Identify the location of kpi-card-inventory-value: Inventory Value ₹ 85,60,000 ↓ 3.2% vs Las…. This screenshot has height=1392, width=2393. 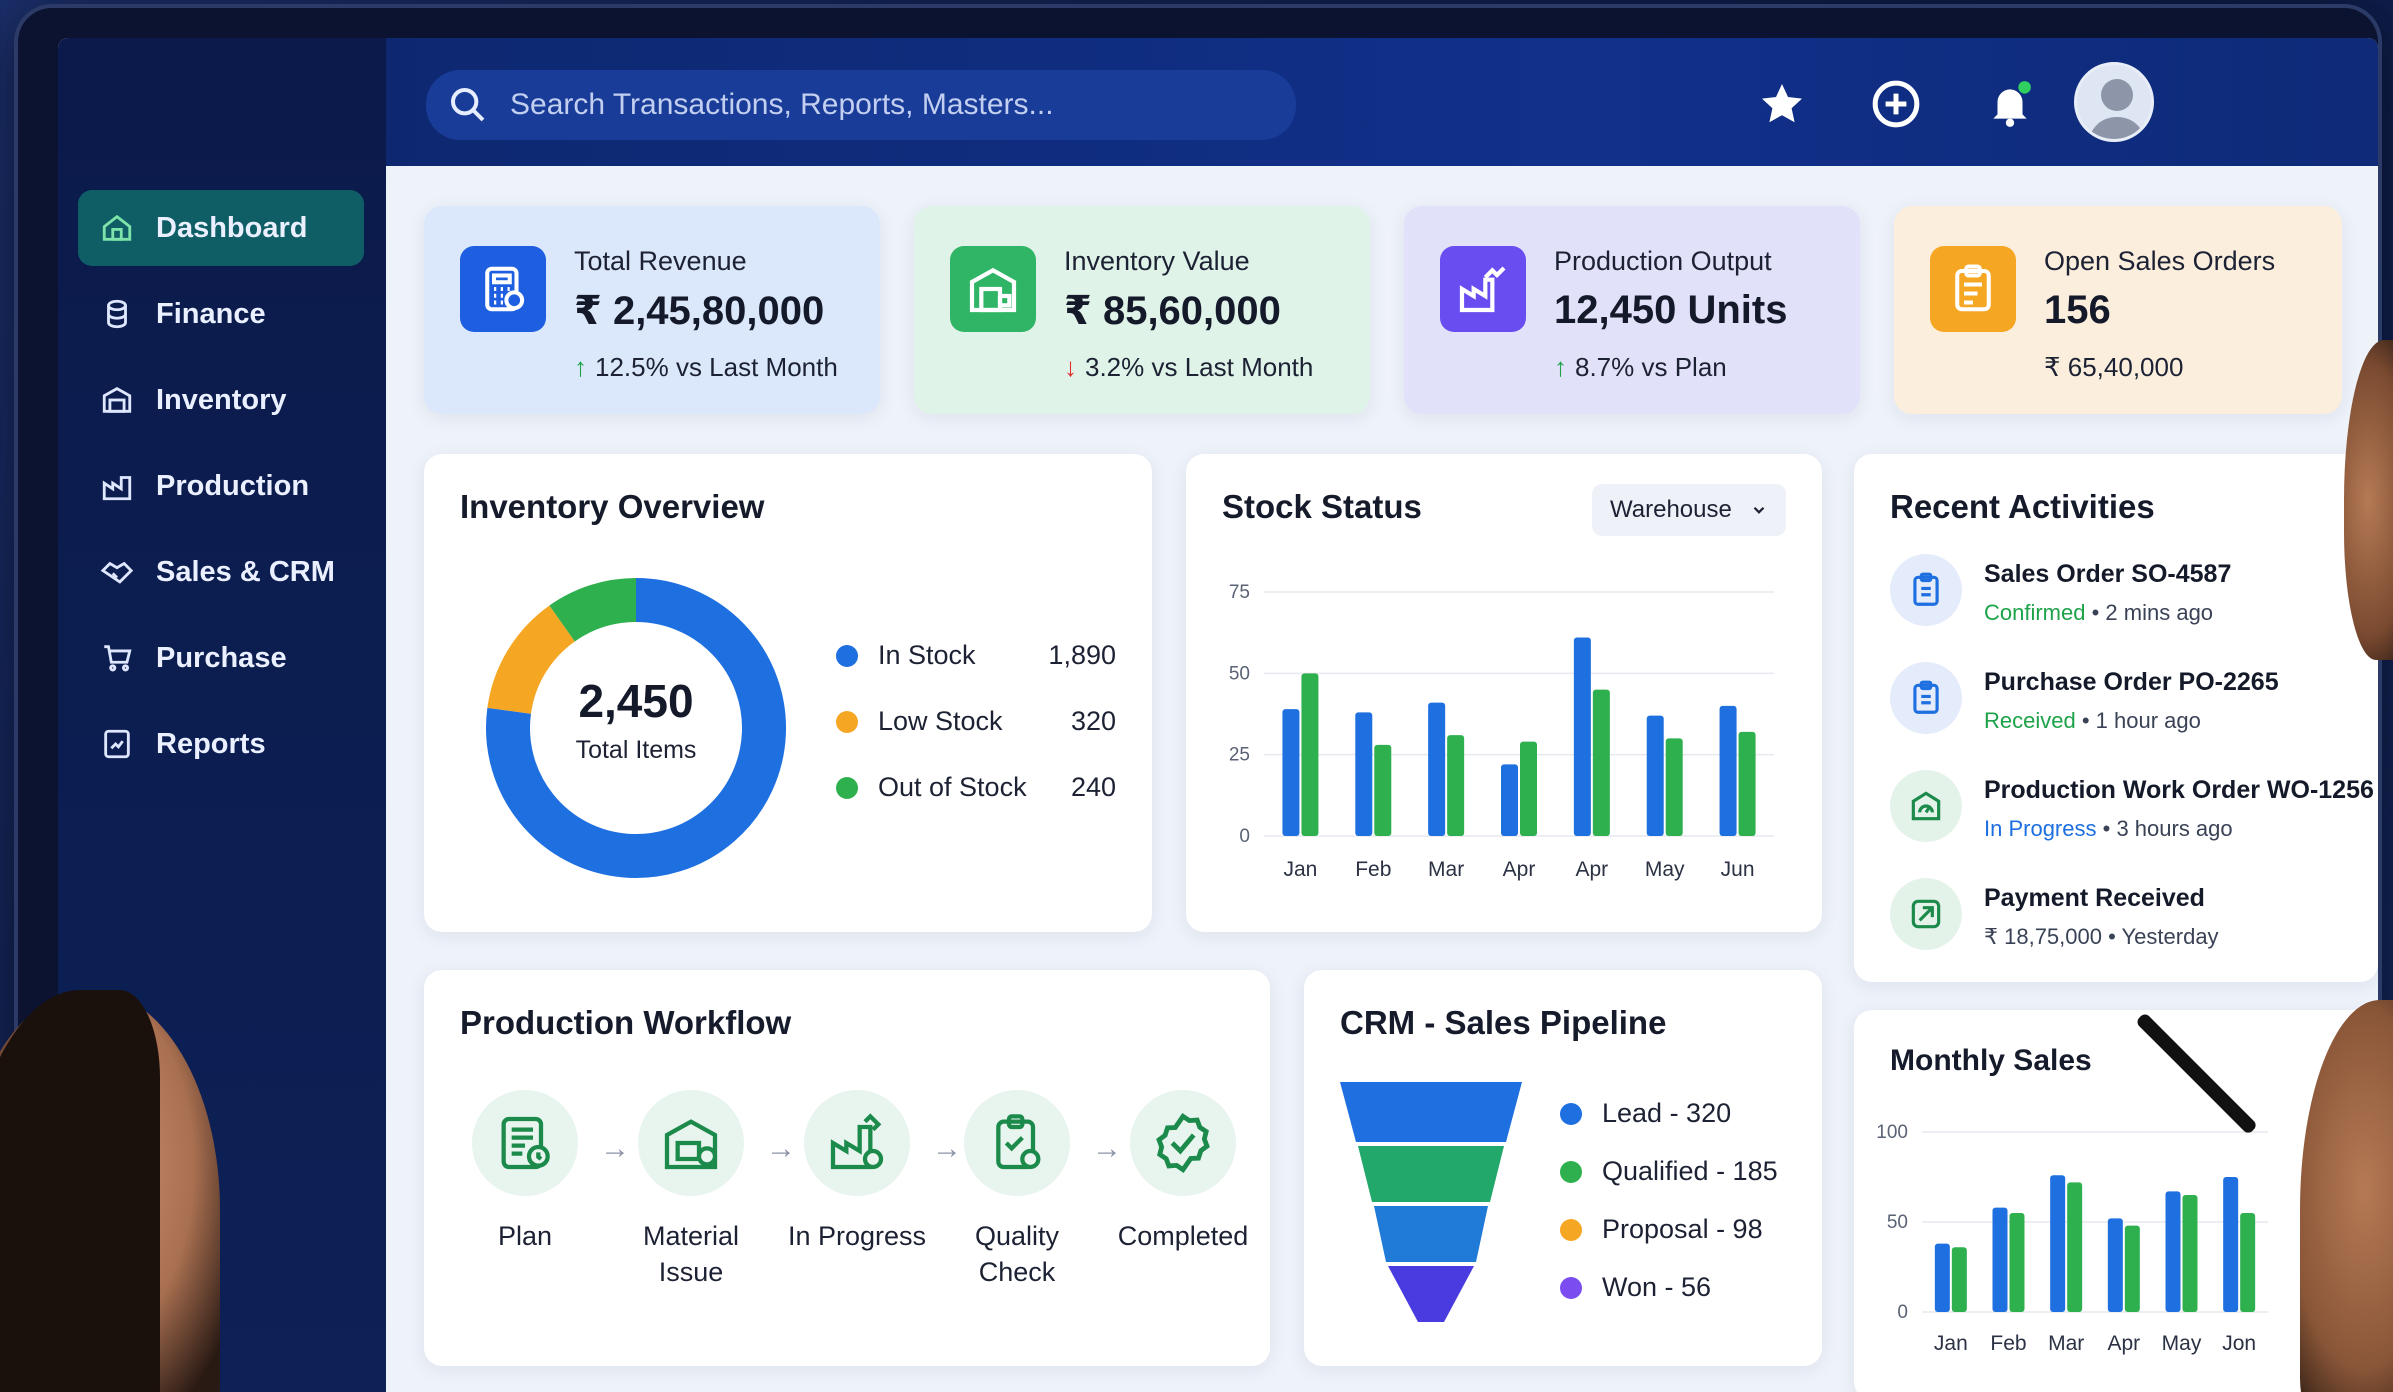
(1142, 310).